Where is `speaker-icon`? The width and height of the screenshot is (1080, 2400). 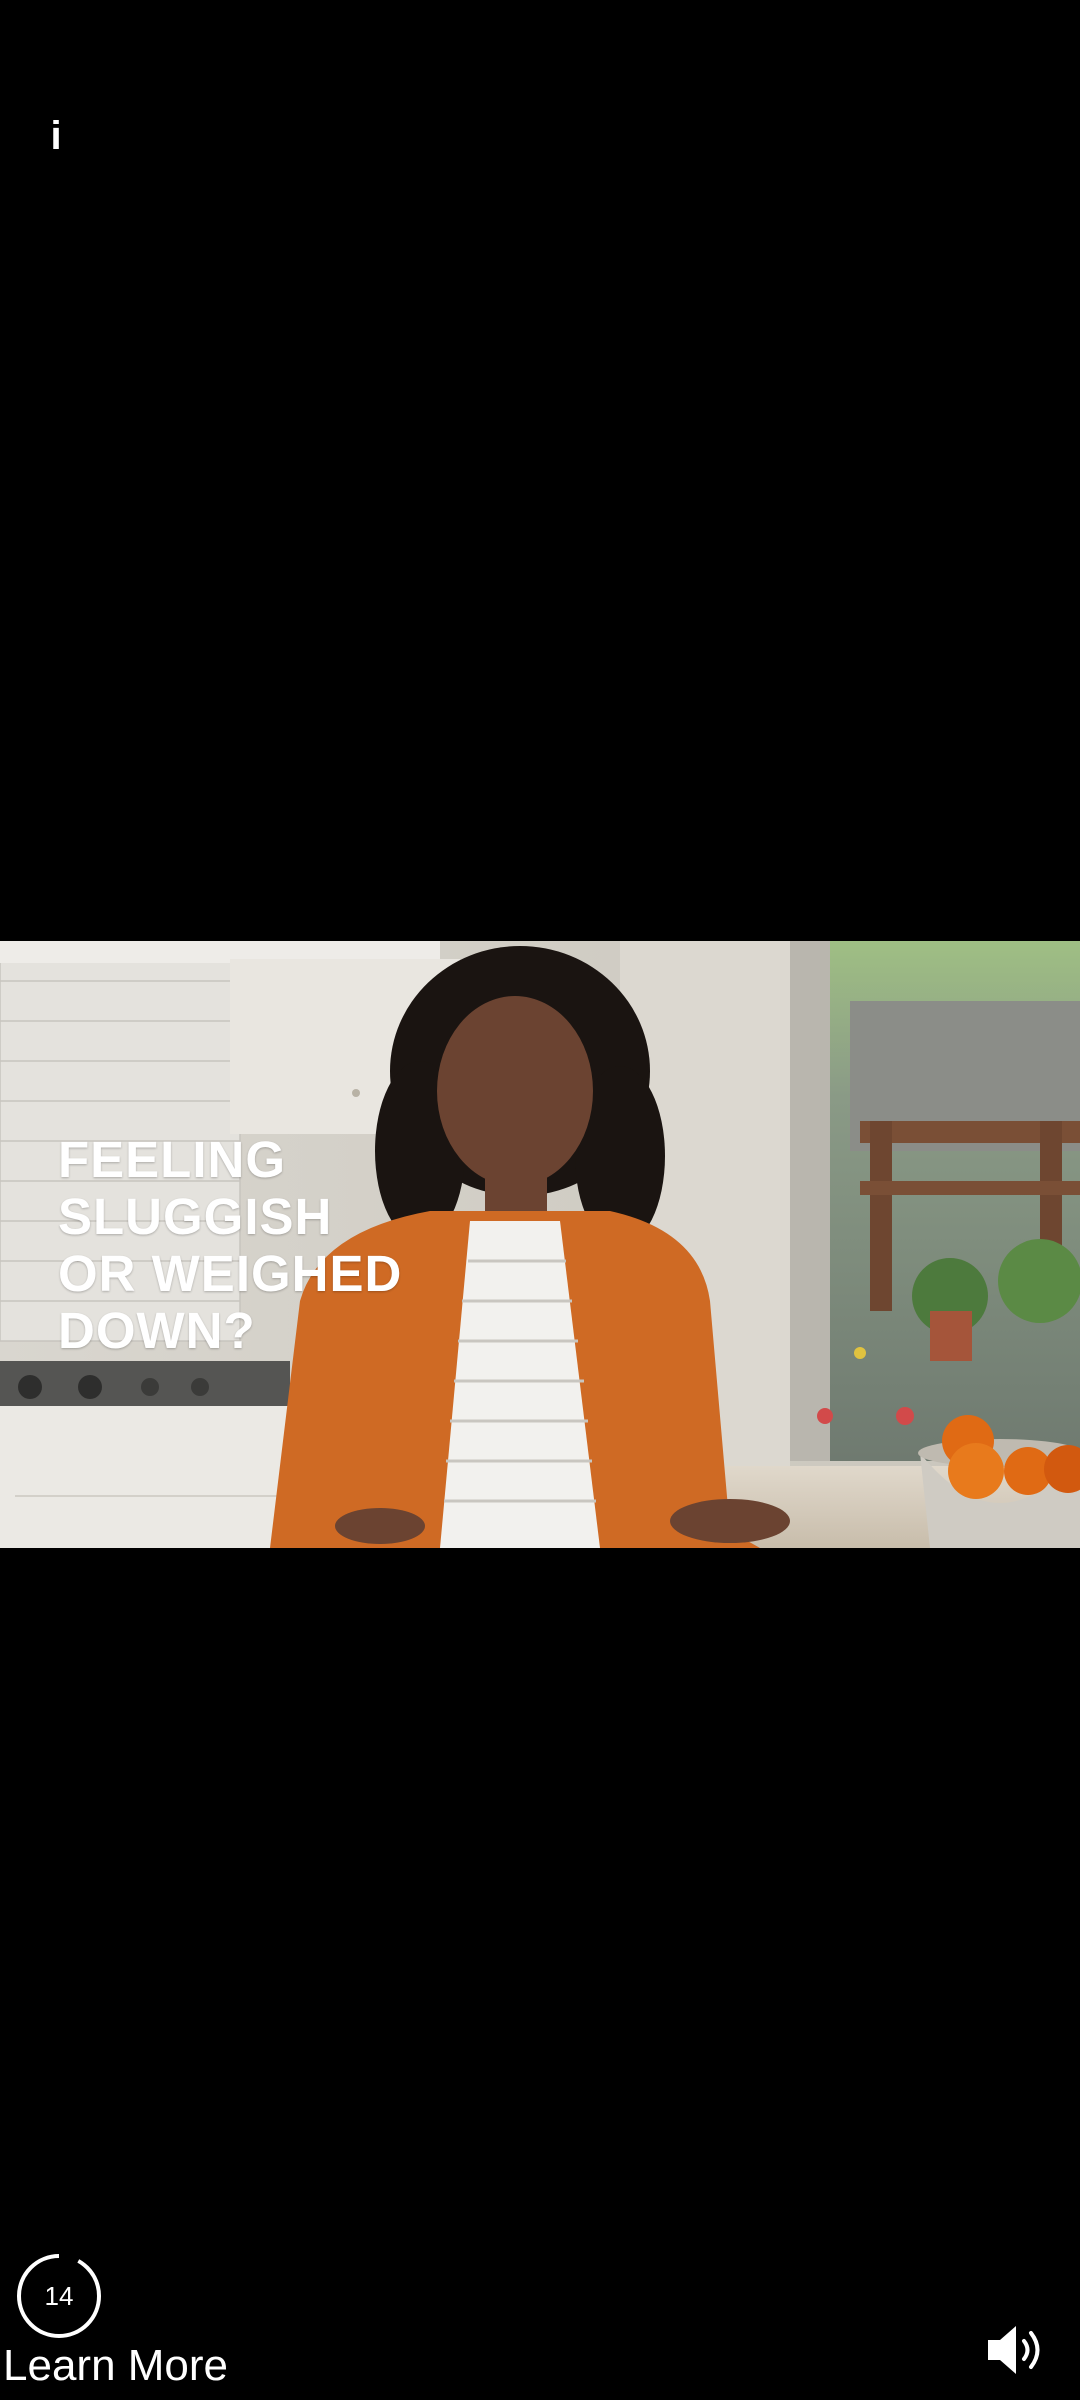
speaker-icon is located at coordinates (1014, 2350).